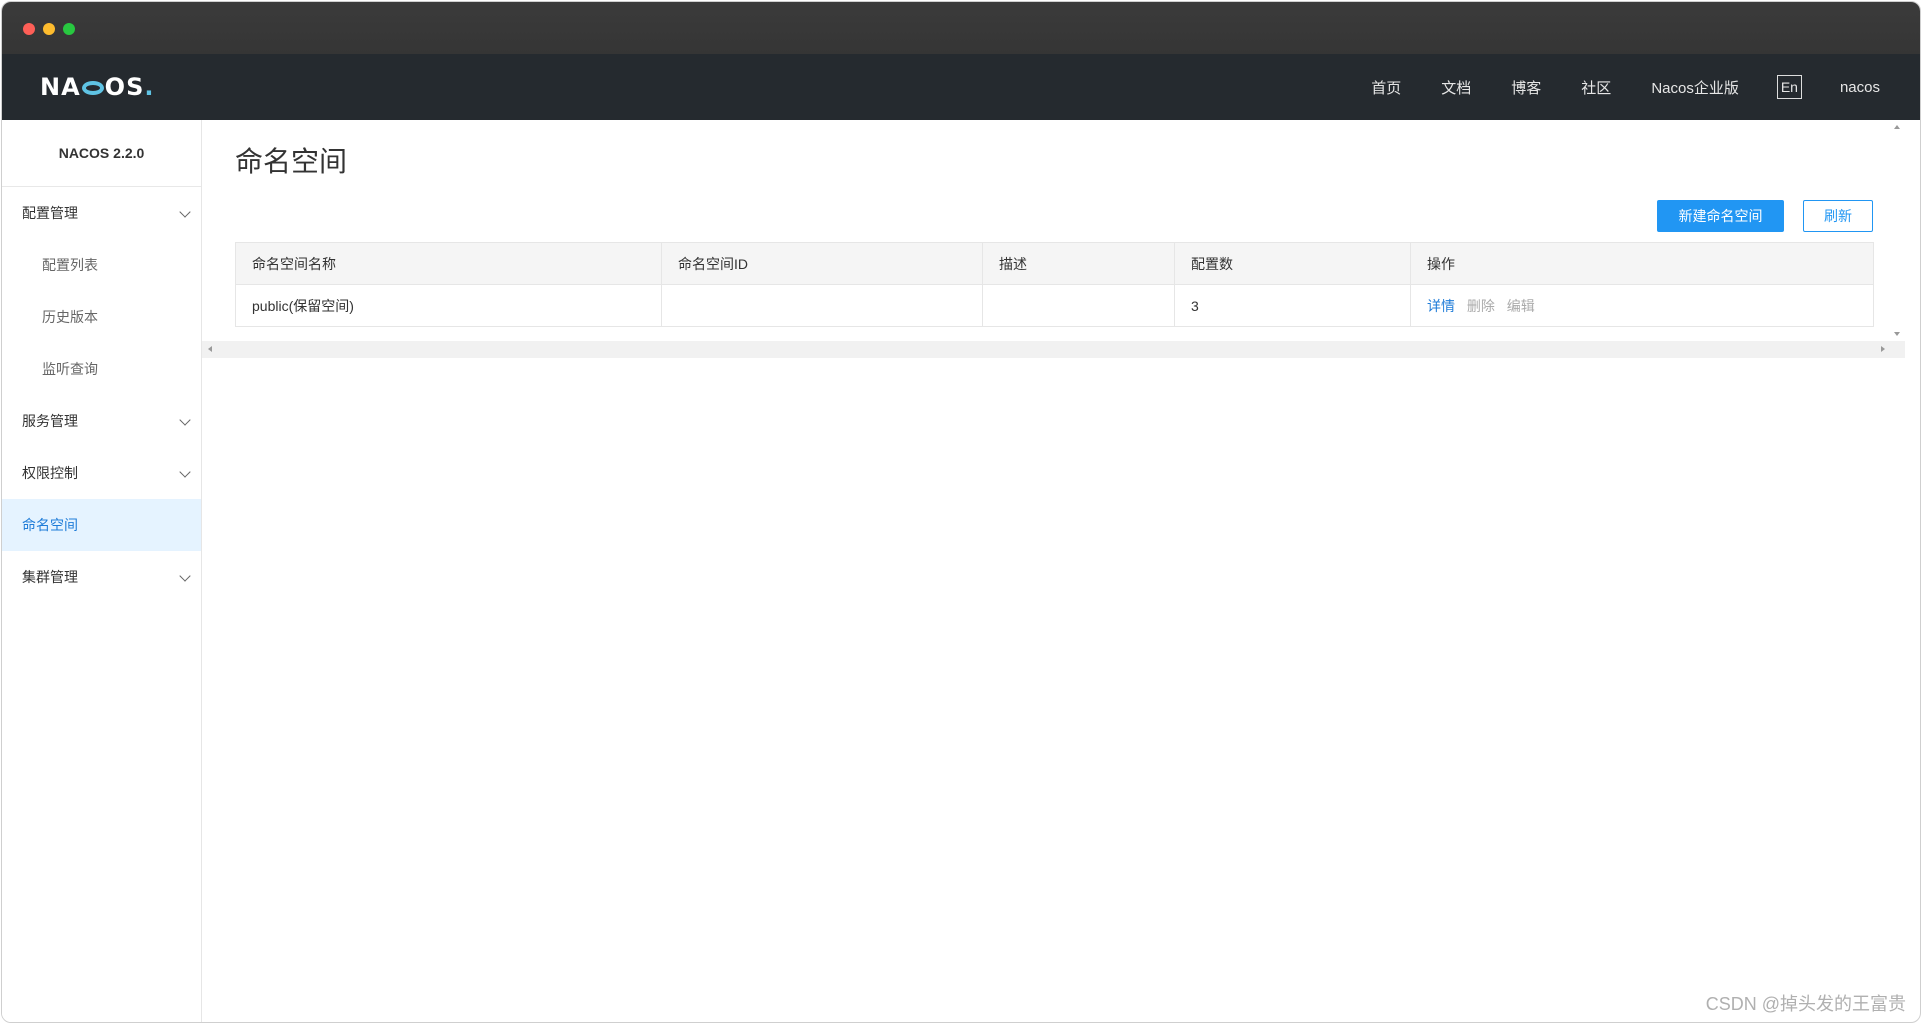 Image resolution: width=1922 pixels, height=1023 pixels. I want to click on title-bar, so click(961, 28).